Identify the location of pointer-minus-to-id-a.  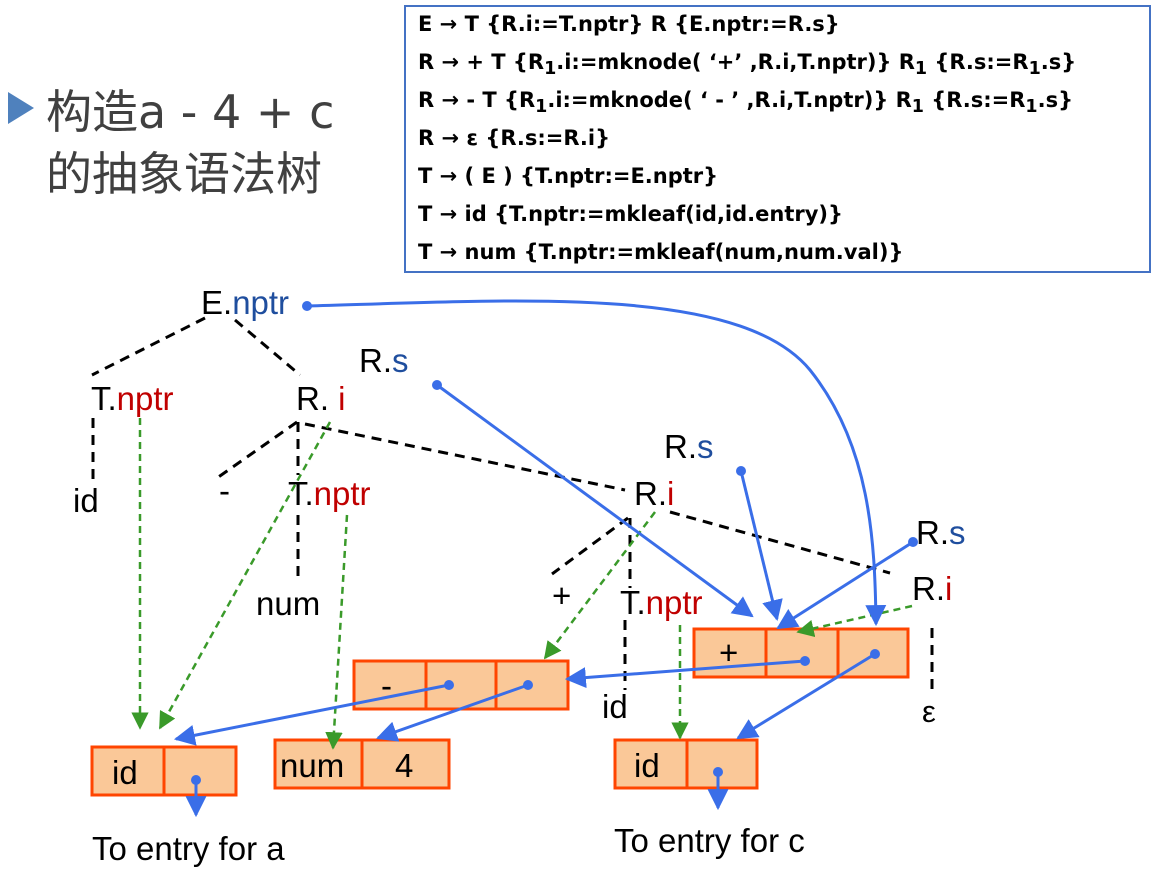
(311, 714).